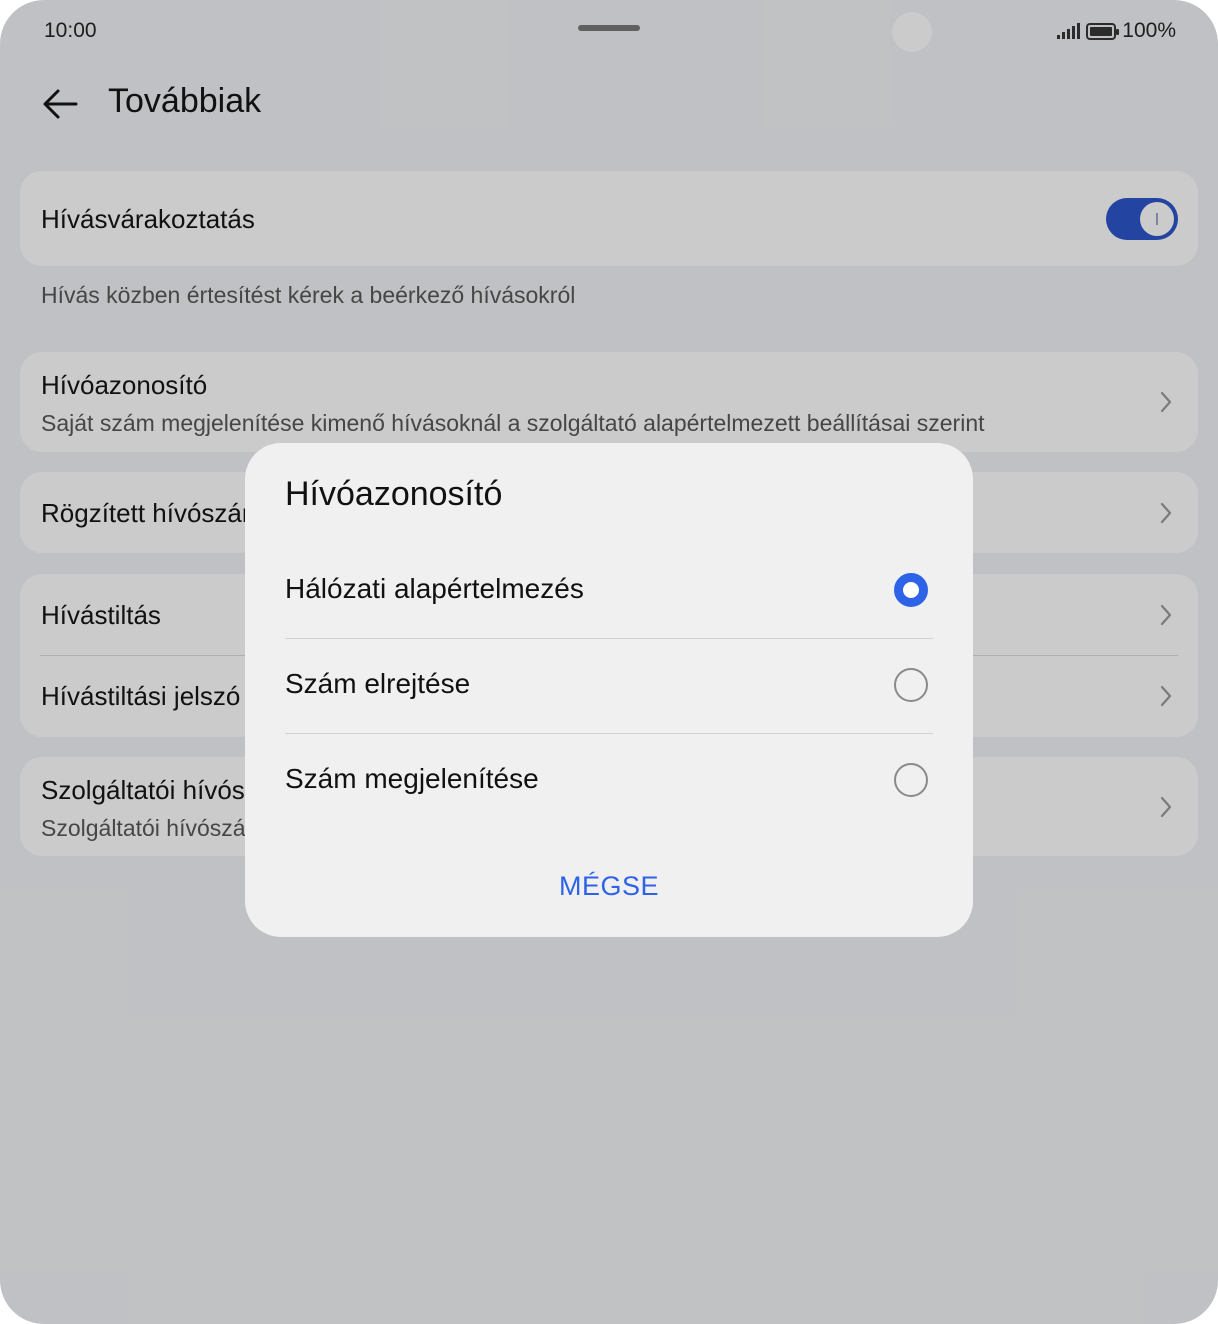  What do you see at coordinates (911, 590) in the screenshot?
I see `radio-selected-icon` at bounding box center [911, 590].